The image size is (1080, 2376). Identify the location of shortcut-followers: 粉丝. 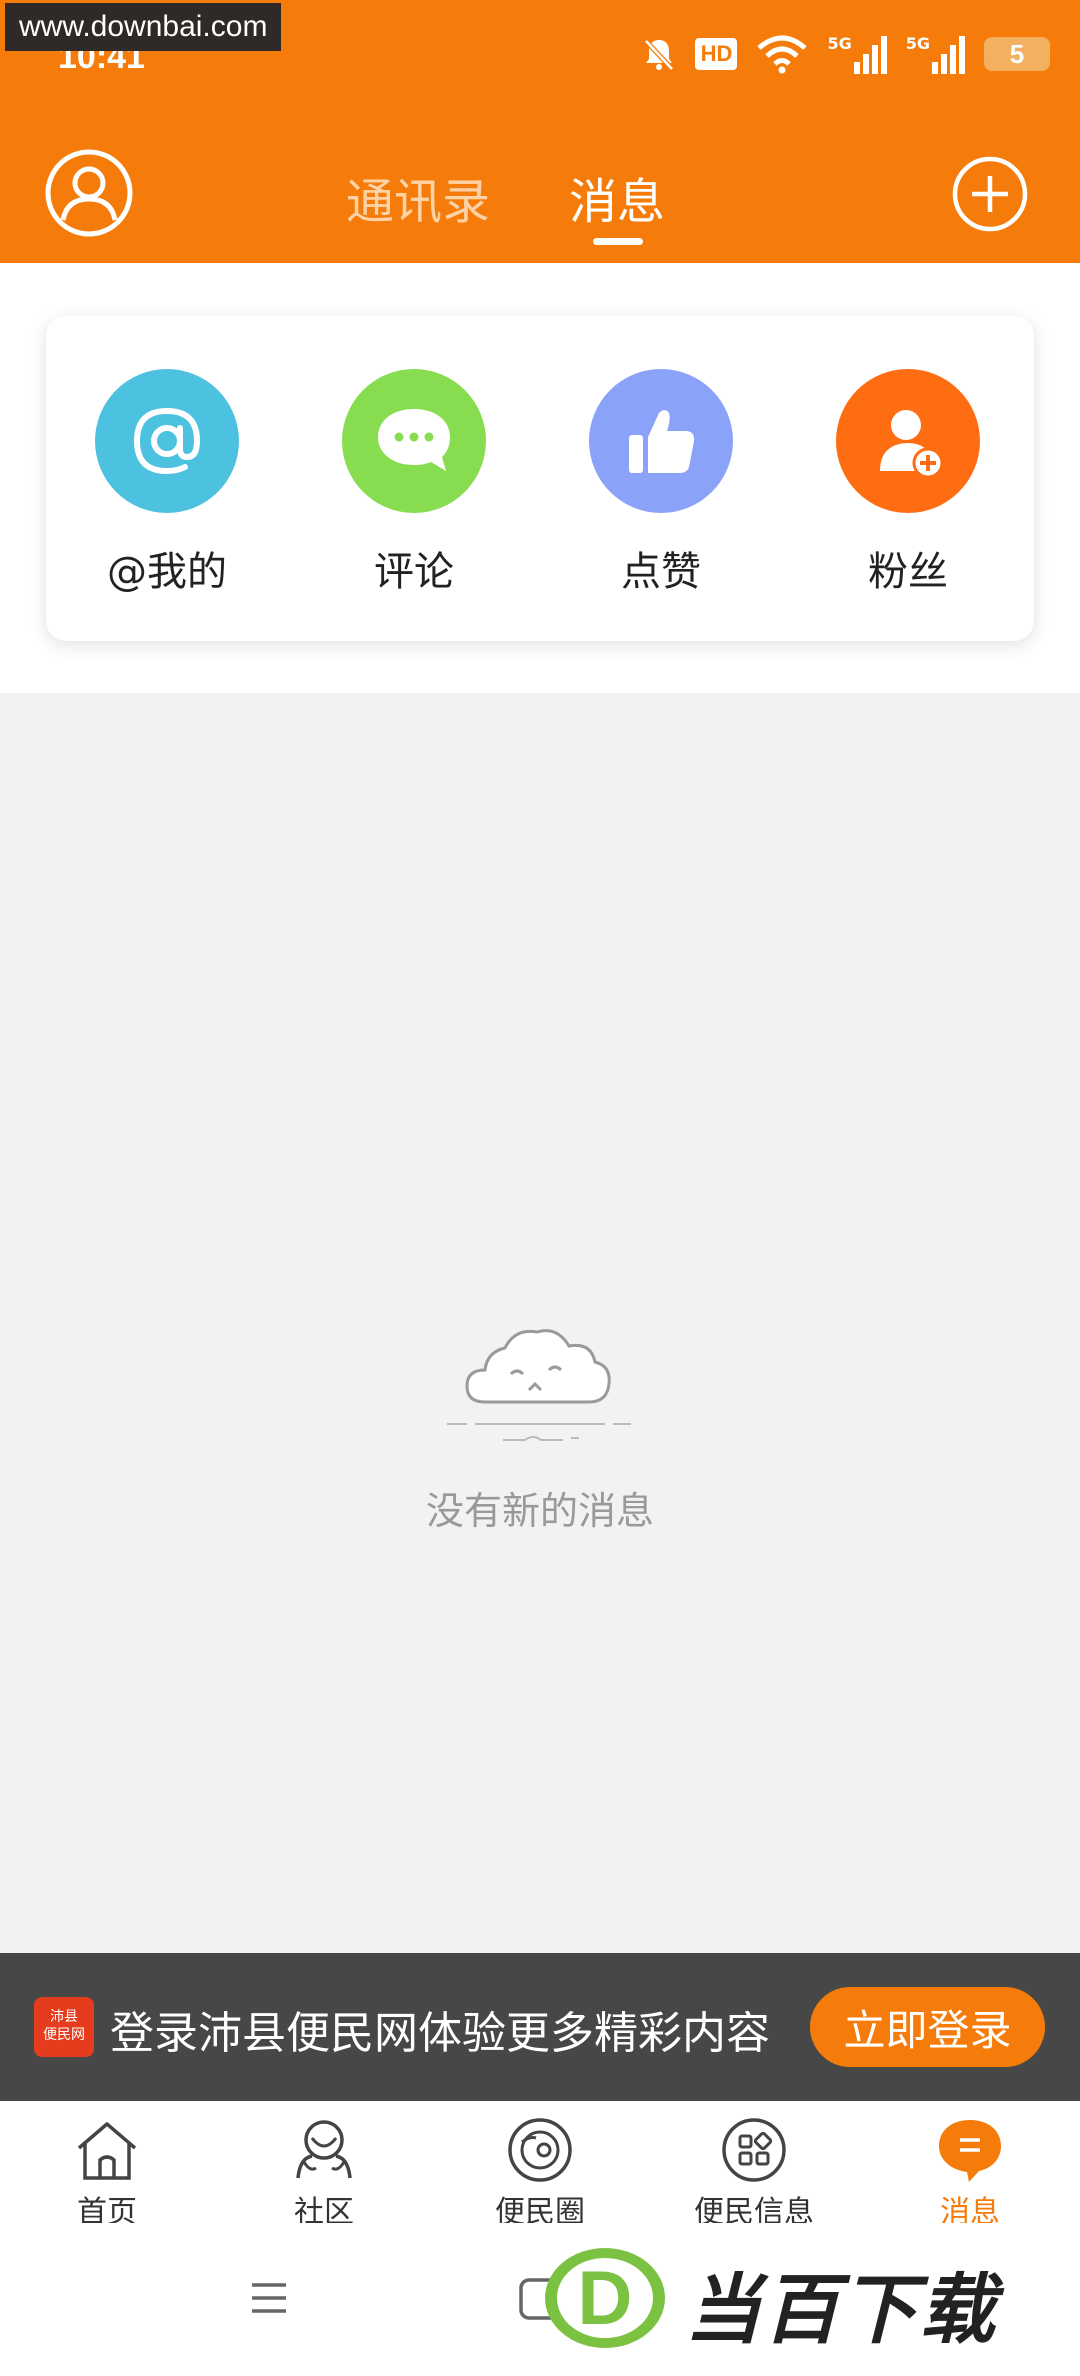
(908, 478).